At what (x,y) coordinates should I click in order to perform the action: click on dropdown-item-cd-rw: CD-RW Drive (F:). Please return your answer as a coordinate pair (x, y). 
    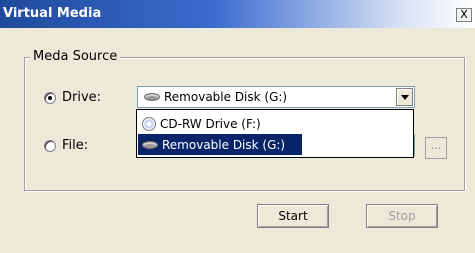
    Looking at the image, I should click on (220, 123).